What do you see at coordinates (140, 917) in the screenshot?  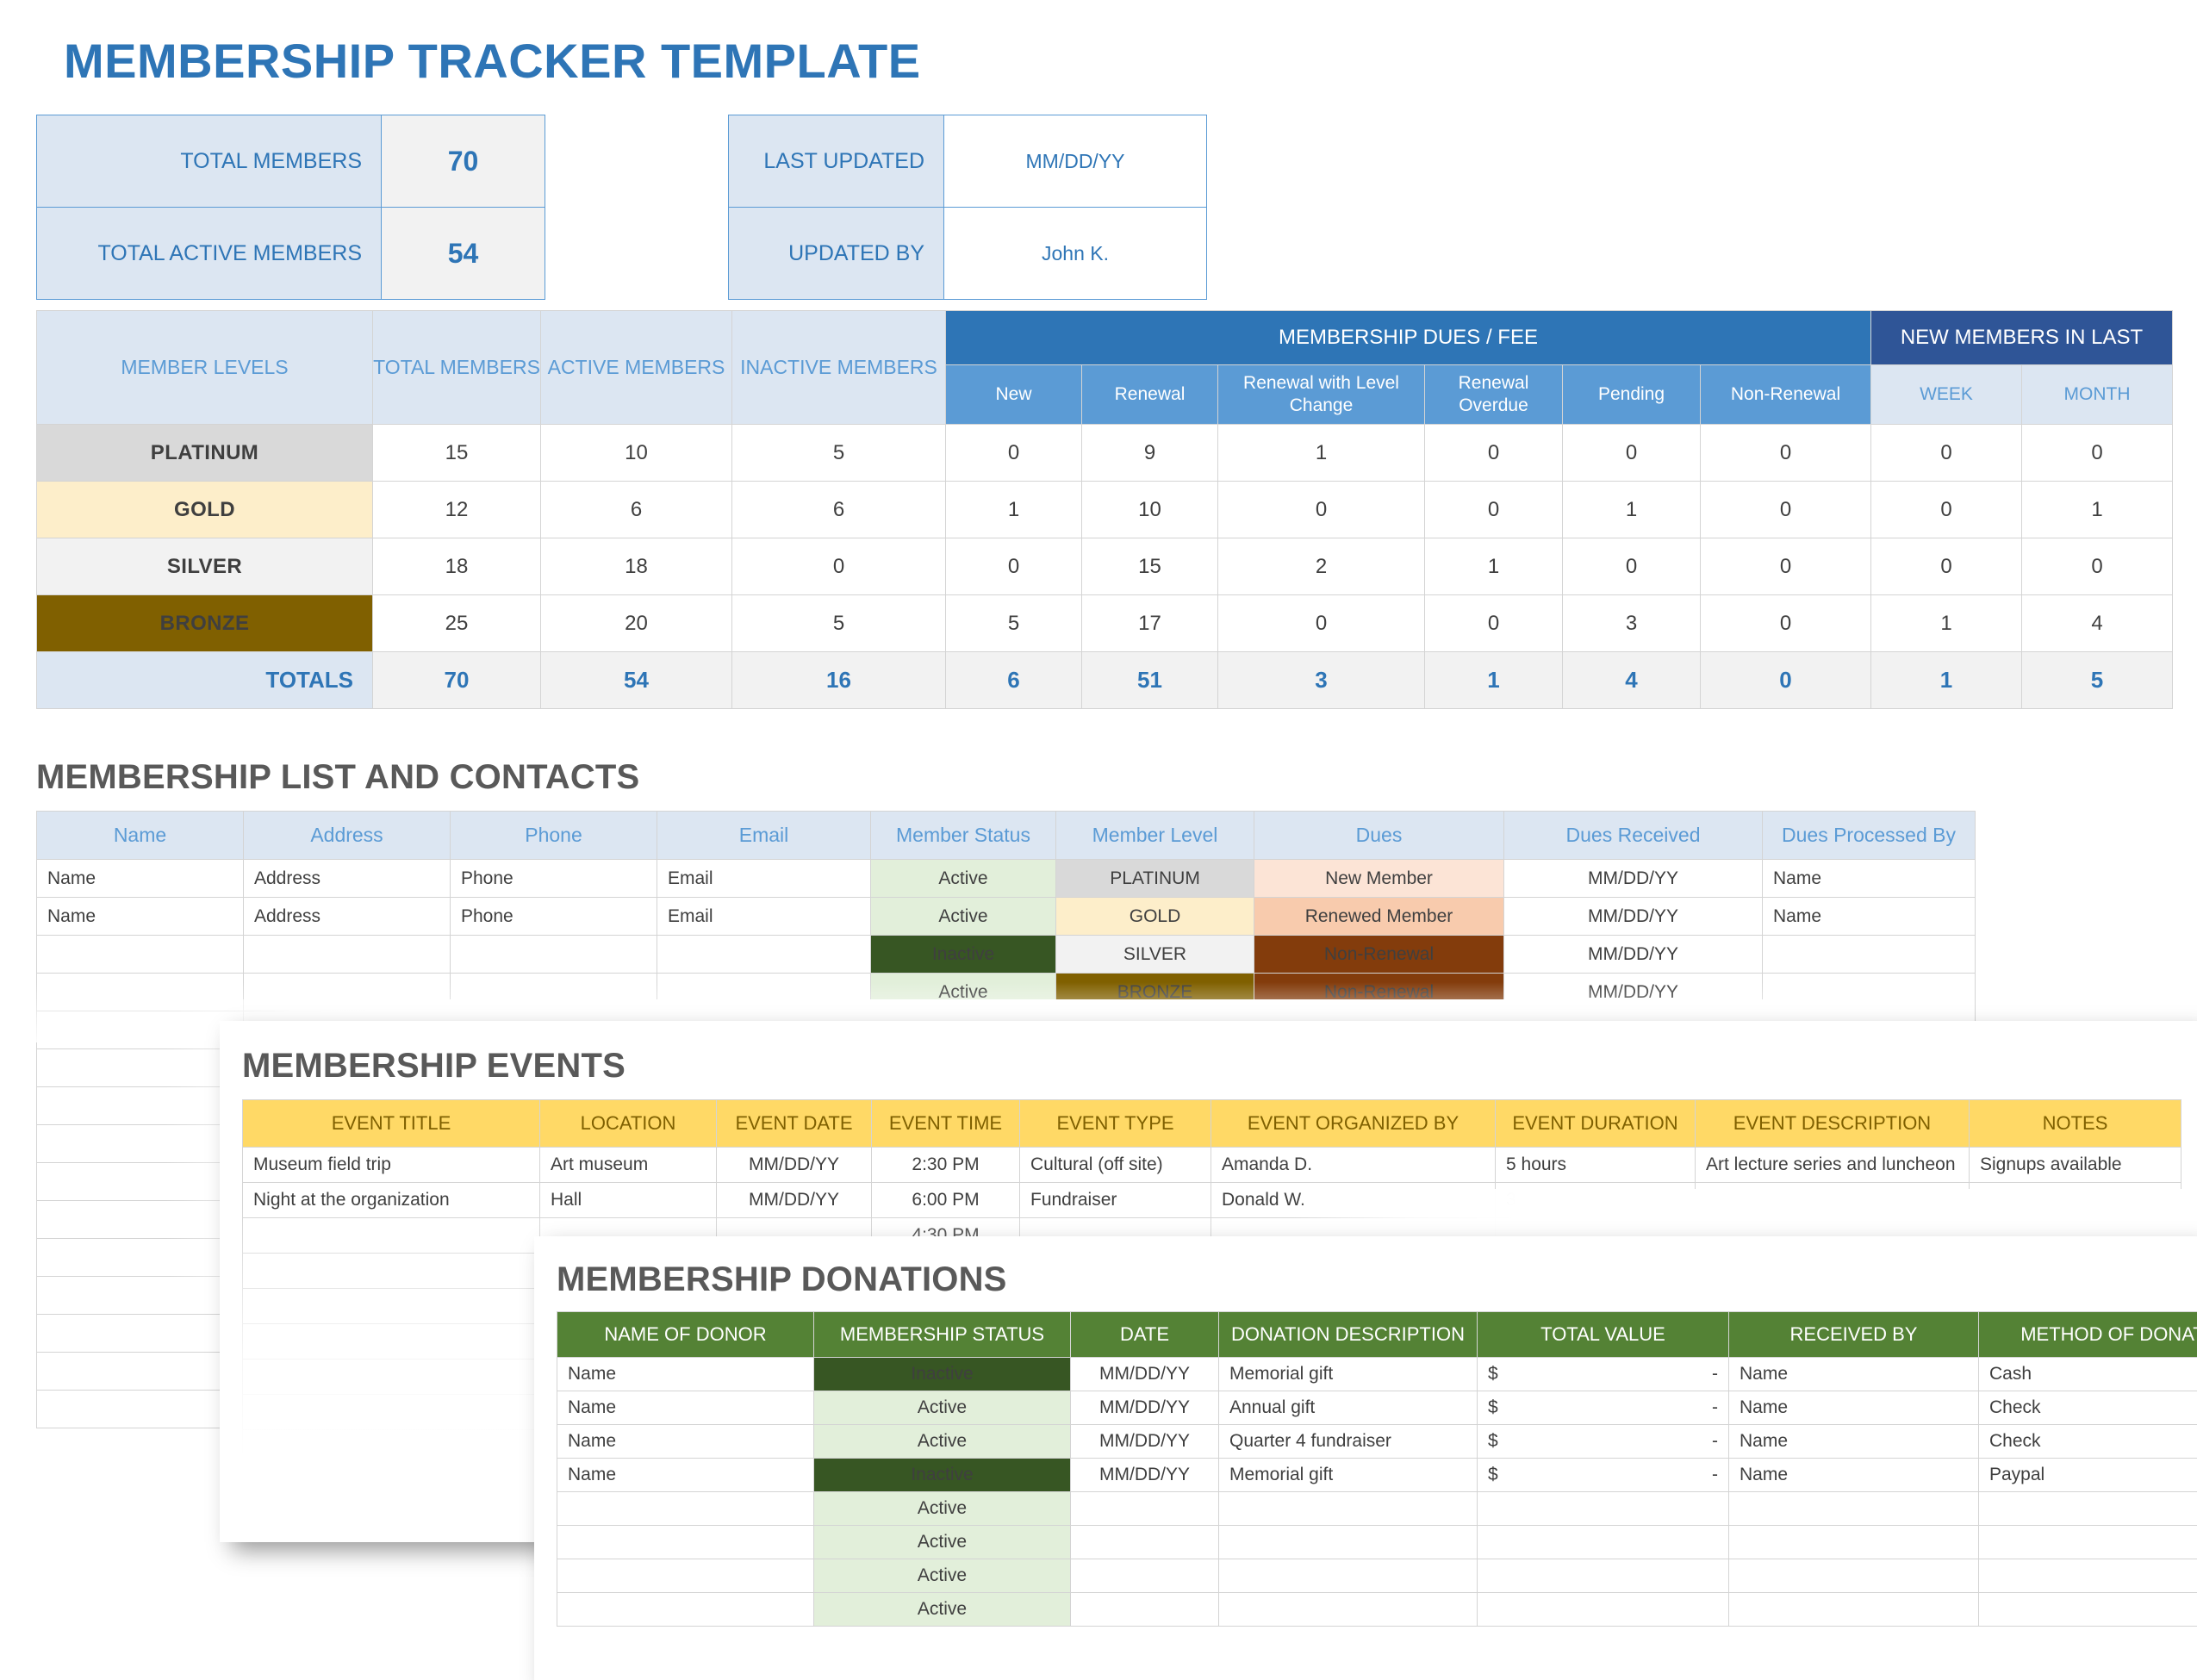 I see `cell-name: Name` at bounding box center [140, 917].